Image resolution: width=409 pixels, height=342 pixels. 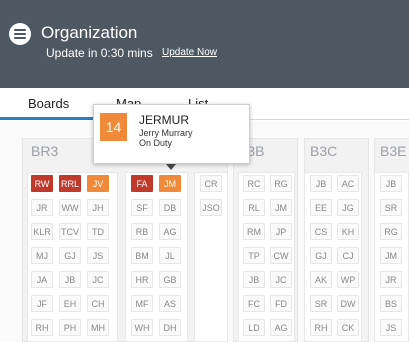 I want to click on staff-cell: JG, so click(x=348, y=207).